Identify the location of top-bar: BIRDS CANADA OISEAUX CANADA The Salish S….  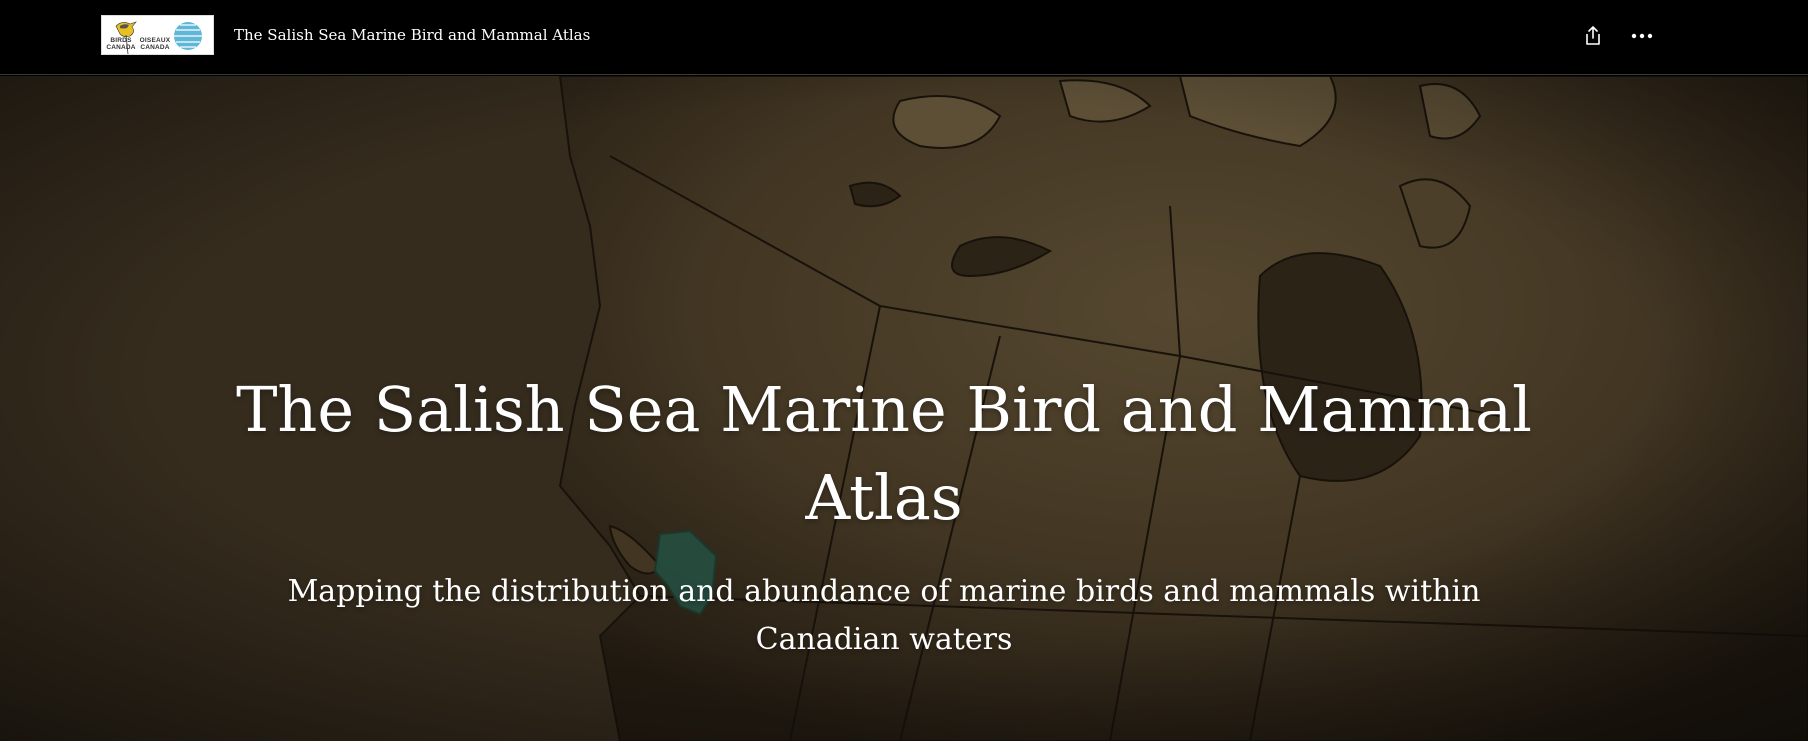
(904, 37).